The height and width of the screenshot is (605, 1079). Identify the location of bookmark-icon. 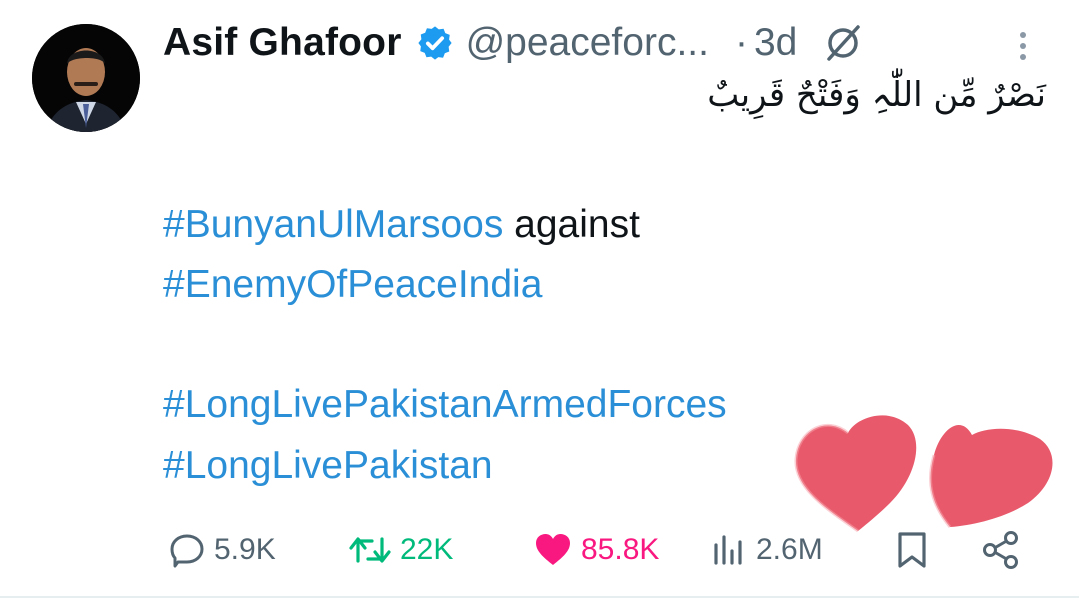
(912, 550).